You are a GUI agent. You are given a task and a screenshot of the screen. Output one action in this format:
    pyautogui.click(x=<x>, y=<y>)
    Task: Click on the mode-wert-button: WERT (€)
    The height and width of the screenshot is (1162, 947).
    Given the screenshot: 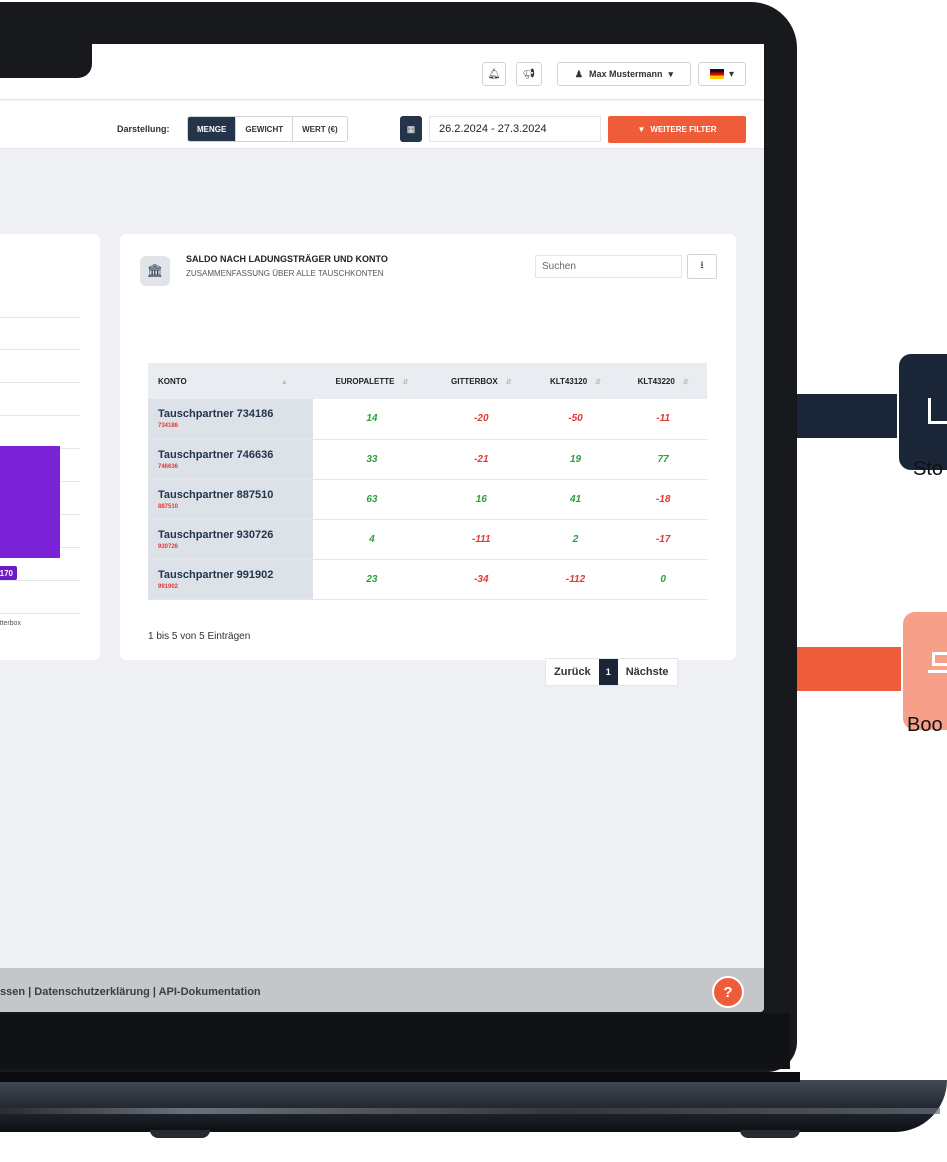 What is the action you would take?
    pyautogui.click(x=320, y=129)
    